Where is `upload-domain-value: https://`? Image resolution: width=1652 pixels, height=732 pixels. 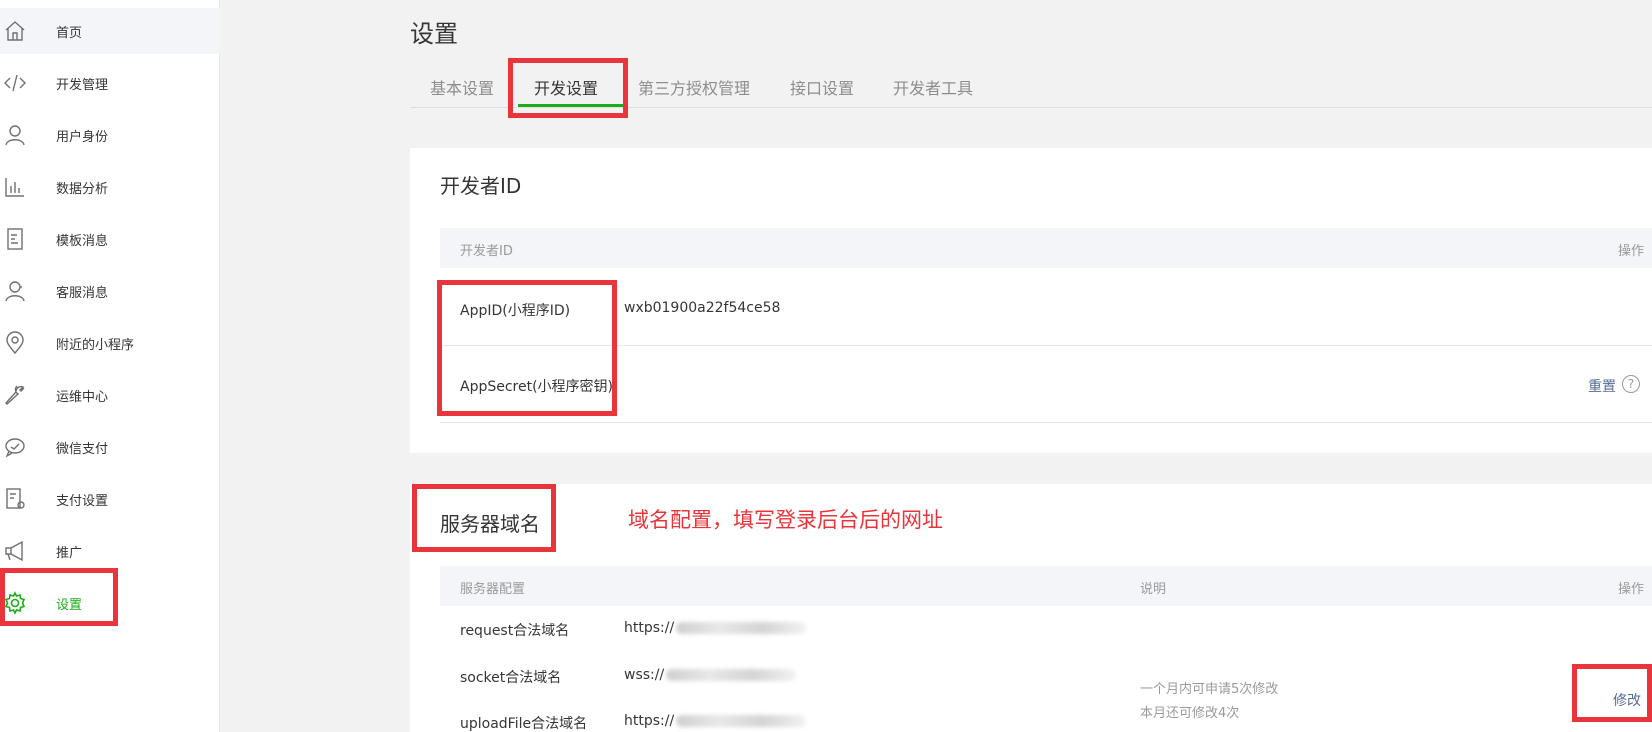 upload-domain-value: https:// is located at coordinates (715, 721).